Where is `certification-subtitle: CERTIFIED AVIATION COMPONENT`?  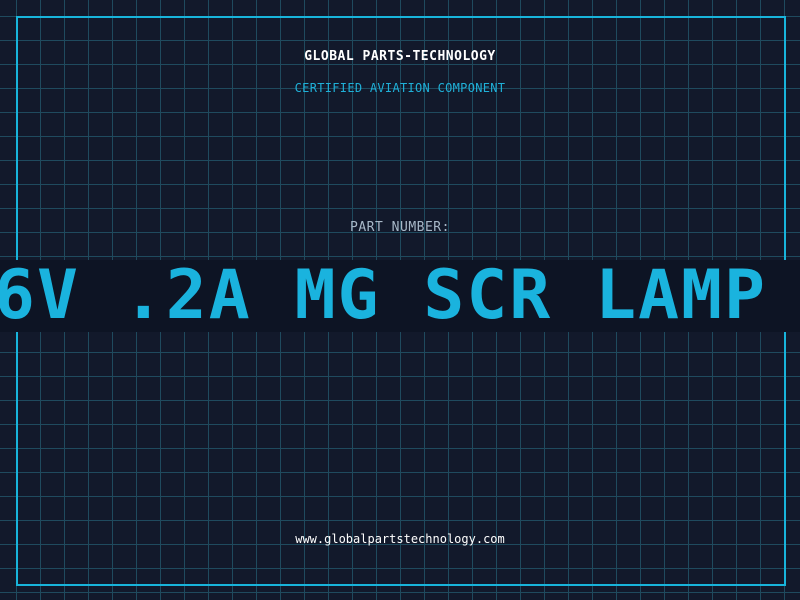
certification-subtitle: CERTIFIED AVIATION COMPONENT is located at coordinates (400, 88).